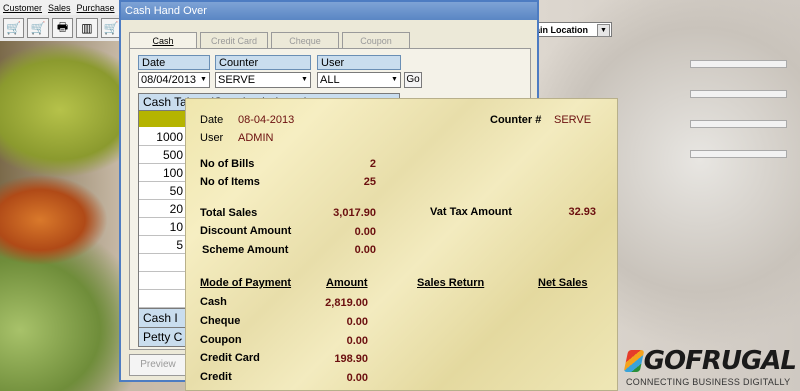 The image size is (800, 391). I want to click on selected-cell, so click(162, 119).